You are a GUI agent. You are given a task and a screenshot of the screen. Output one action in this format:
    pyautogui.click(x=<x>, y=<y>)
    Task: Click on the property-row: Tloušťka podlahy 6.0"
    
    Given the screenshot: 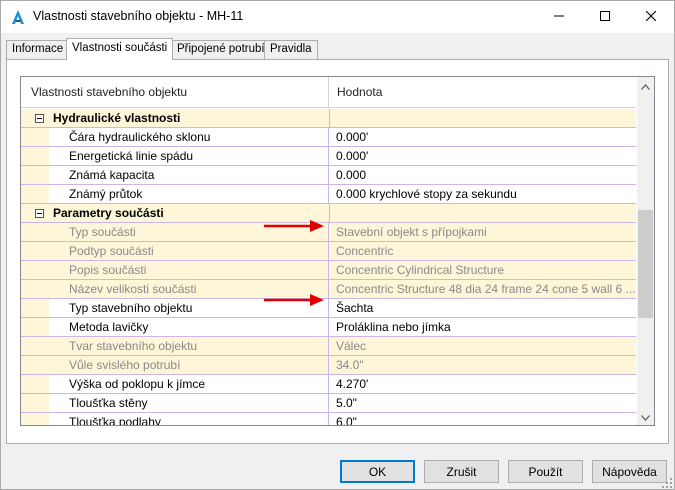 What is the action you would take?
    pyautogui.click(x=328, y=419)
    